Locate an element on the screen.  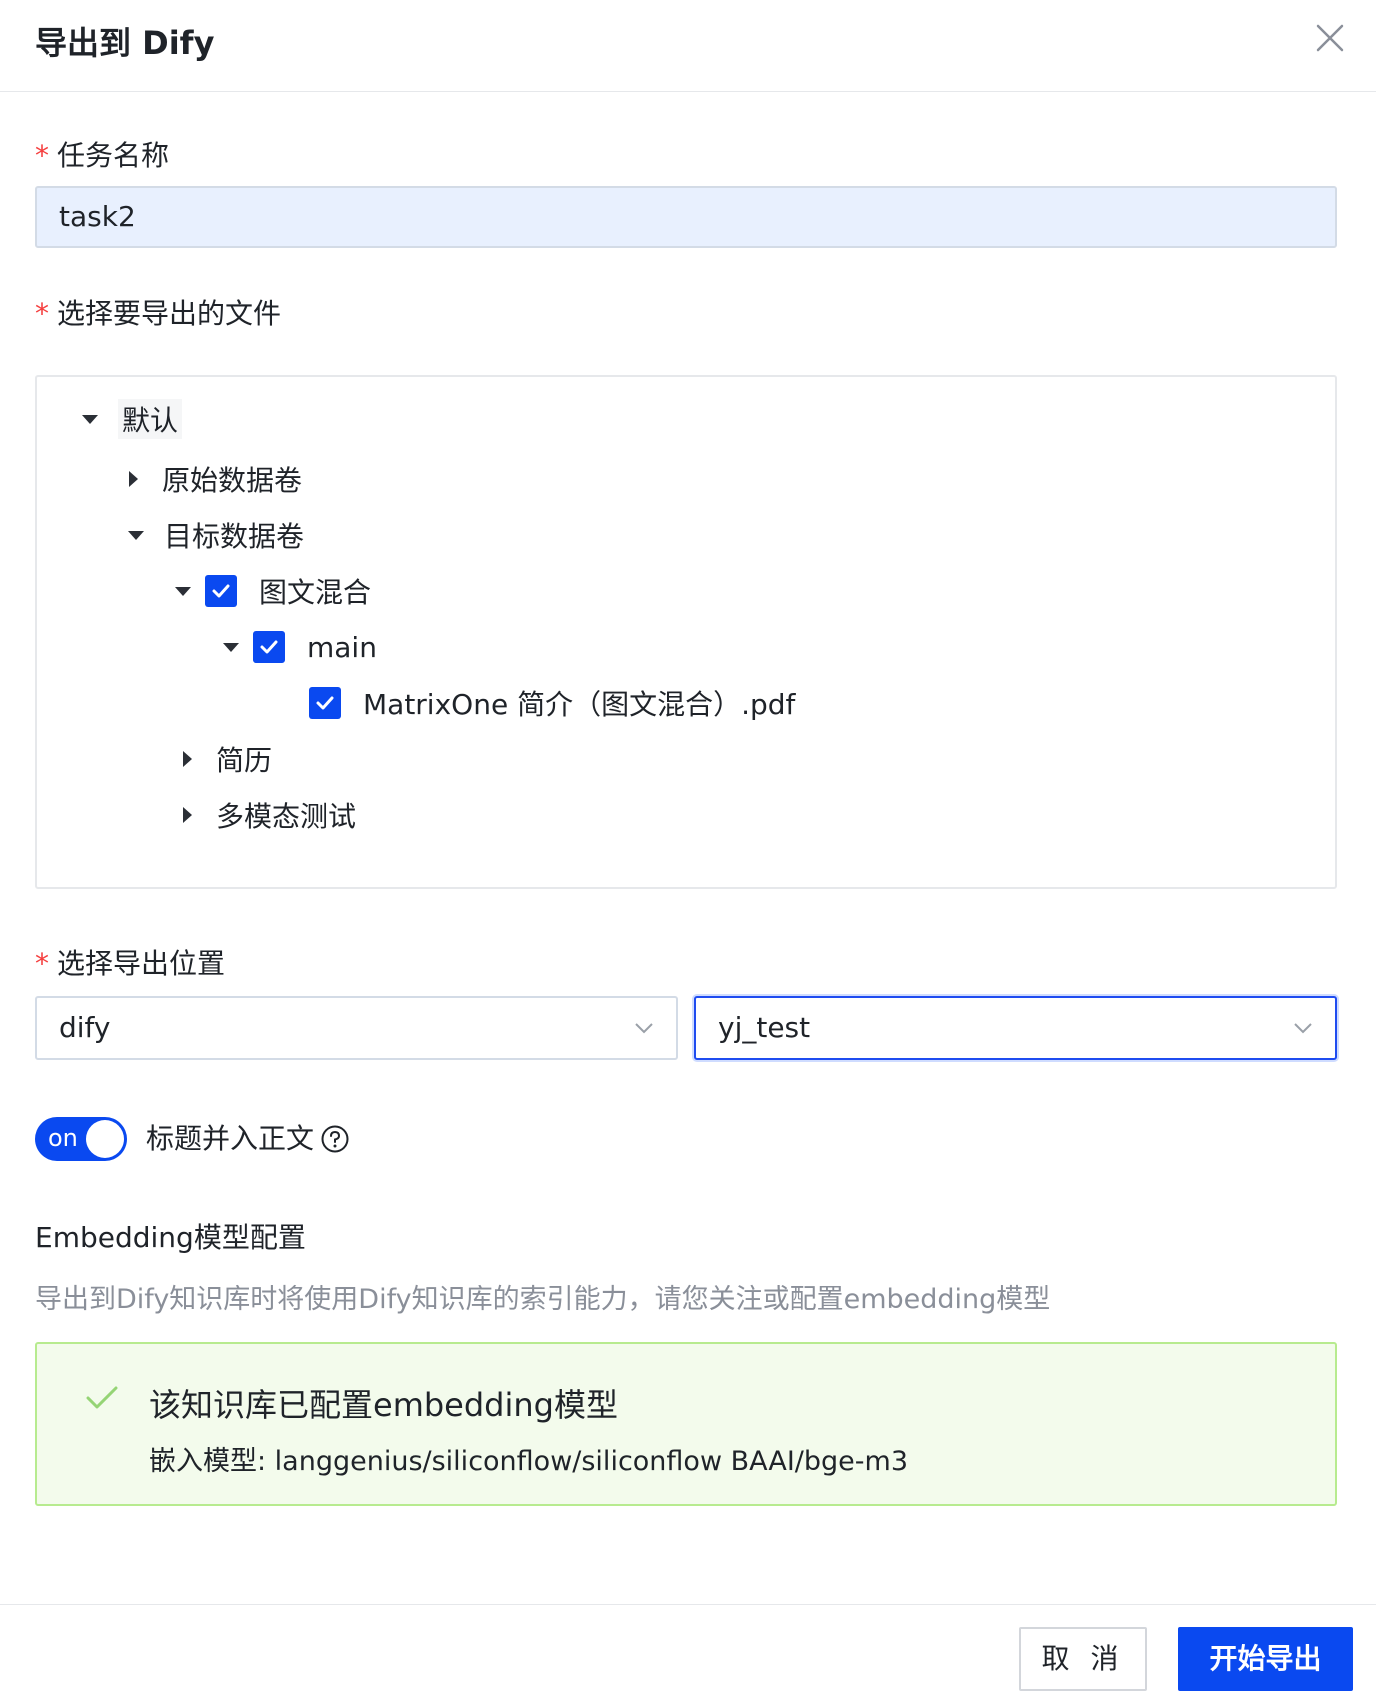
tree-node-source-volume-label: 原始数据卷 is located at coordinates (232, 480).